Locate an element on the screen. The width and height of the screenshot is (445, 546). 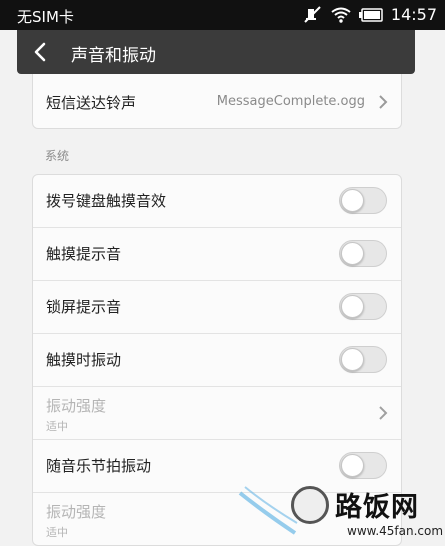
touch-vibration-toggle is located at coordinates (363, 359).